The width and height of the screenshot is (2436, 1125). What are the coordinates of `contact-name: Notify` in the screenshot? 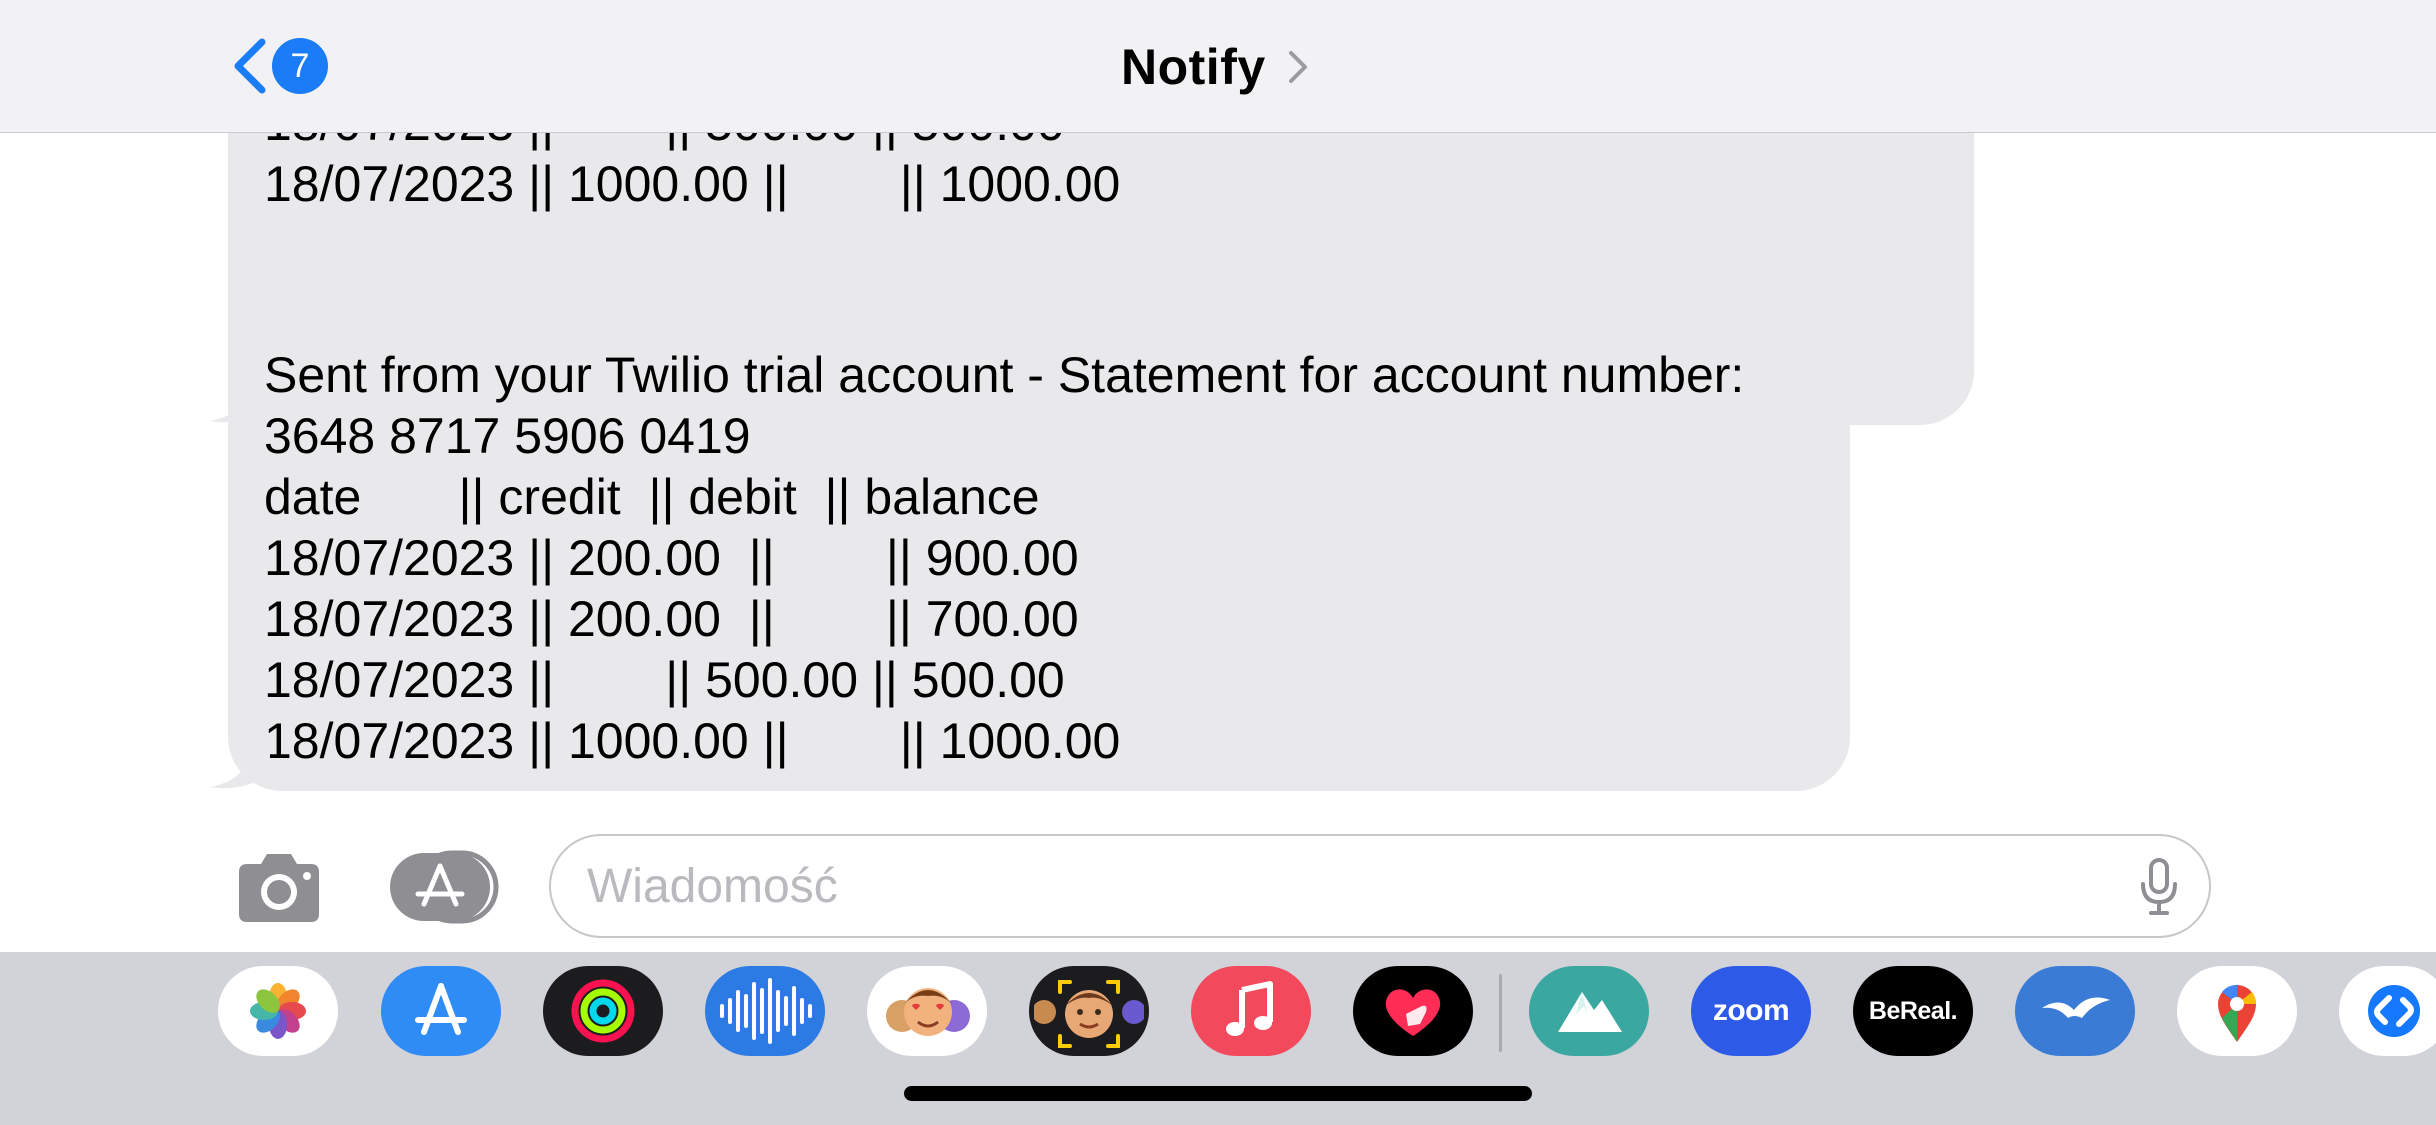 It's located at (1193, 67).